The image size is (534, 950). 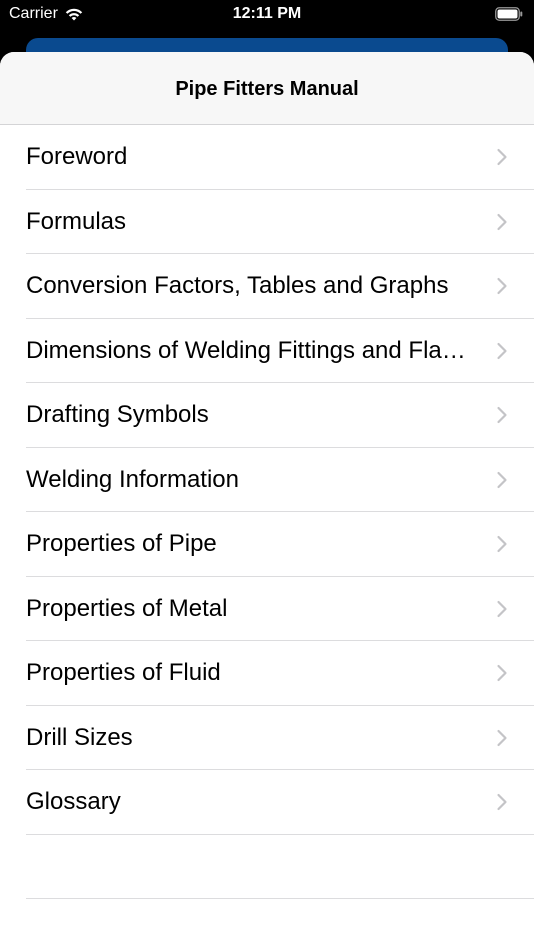 I want to click on menu-item: Welding Information, so click(x=267, y=480).